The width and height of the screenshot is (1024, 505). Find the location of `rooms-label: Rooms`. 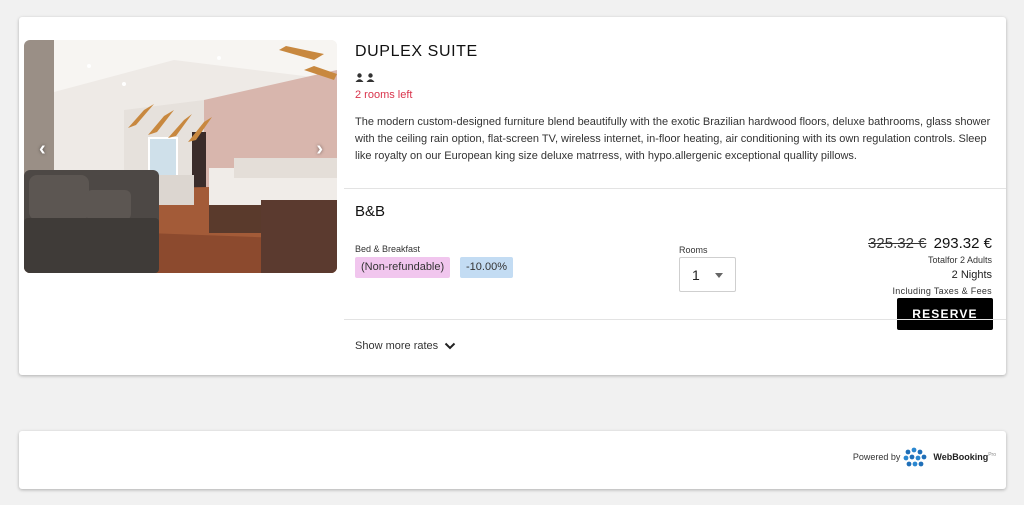

rooms-label: Rooms is located at coordinates (693, 250).